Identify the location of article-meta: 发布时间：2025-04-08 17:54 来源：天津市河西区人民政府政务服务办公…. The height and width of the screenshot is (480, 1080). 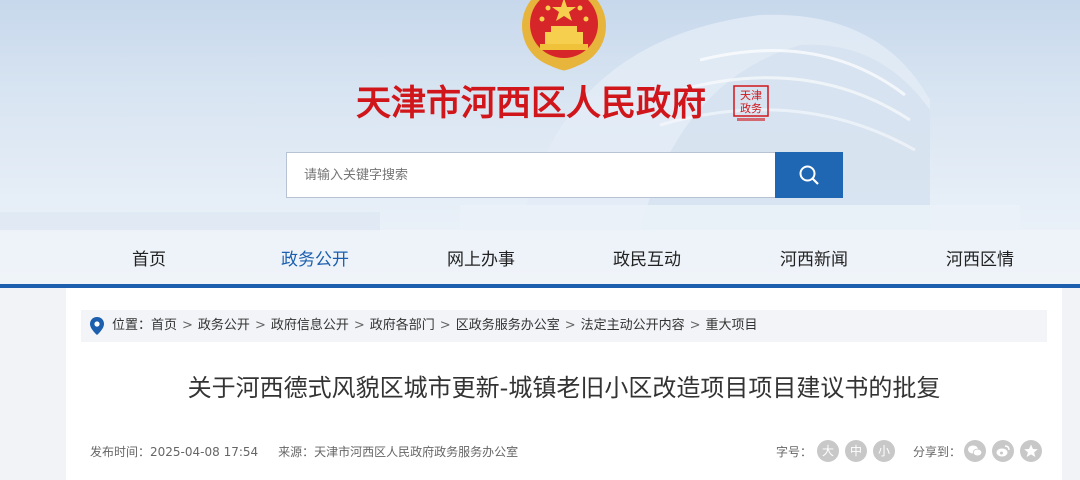
(304, 452).